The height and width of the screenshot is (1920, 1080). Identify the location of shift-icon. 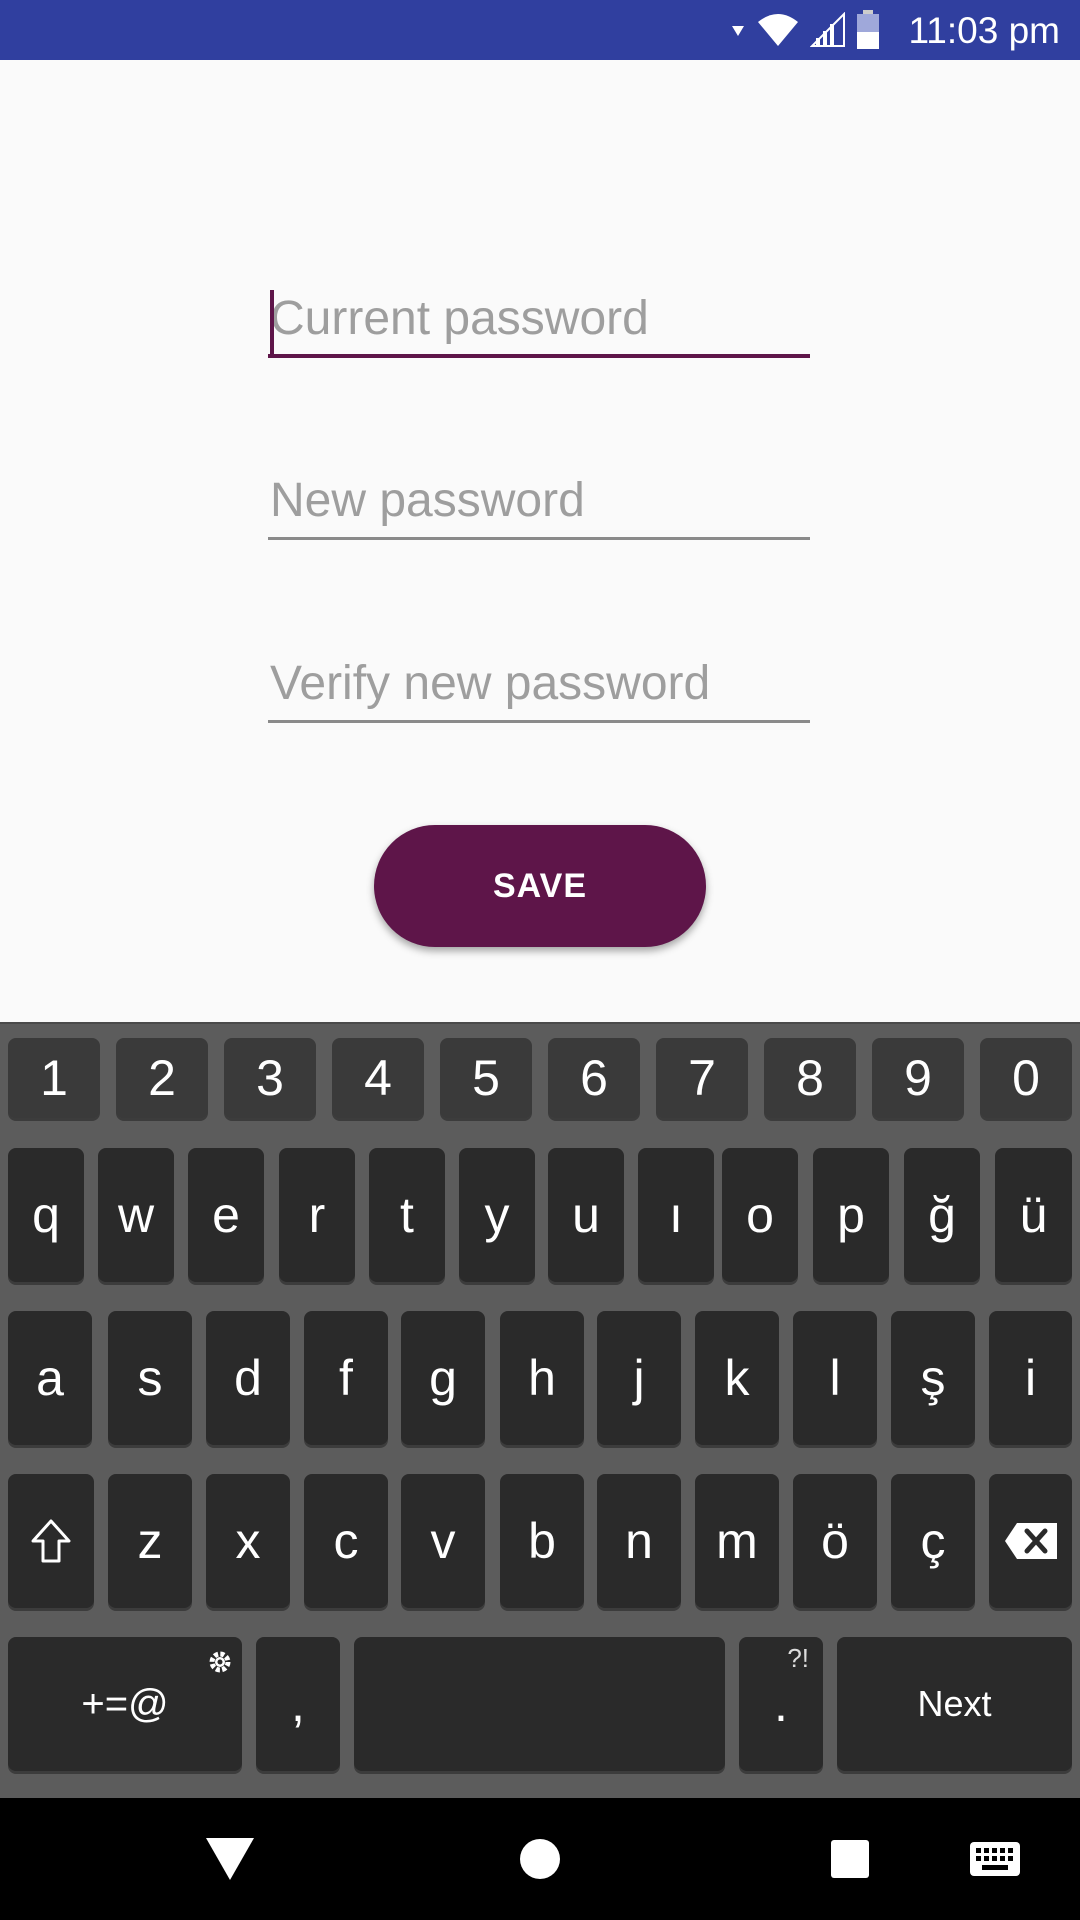
(51, 1541).